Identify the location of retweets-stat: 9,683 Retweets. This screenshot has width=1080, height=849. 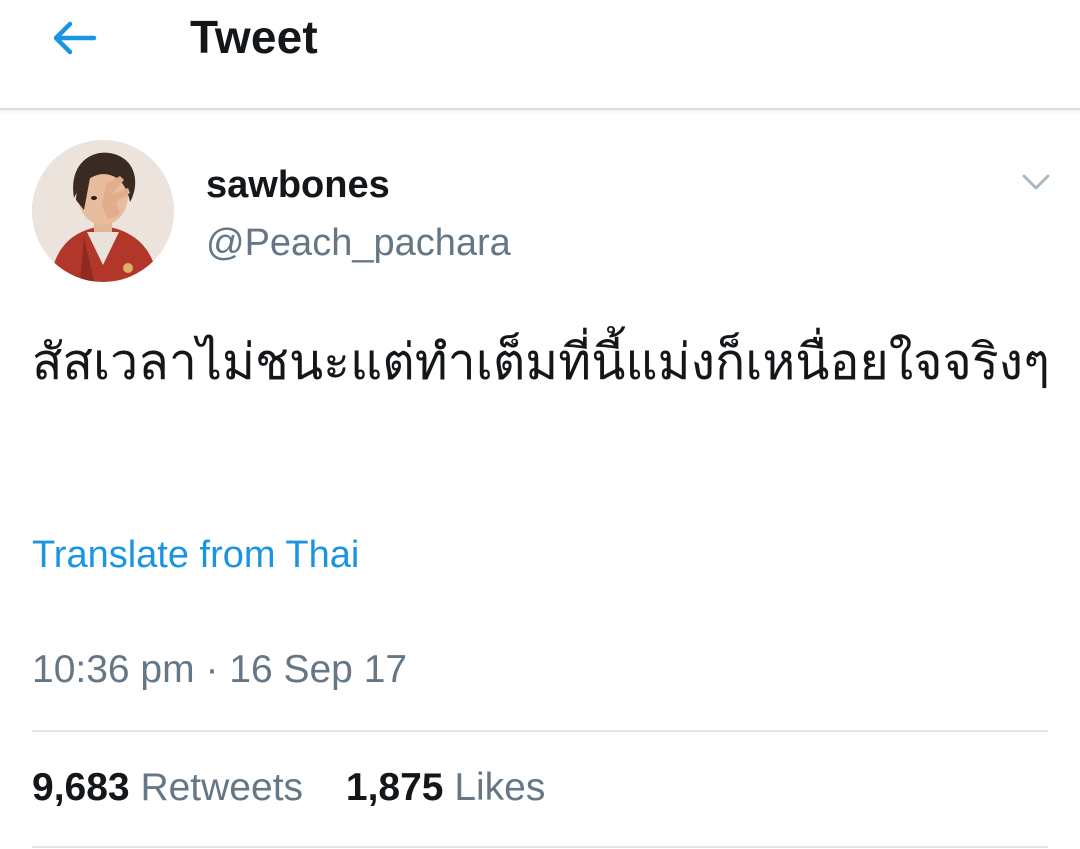
(167, 788).